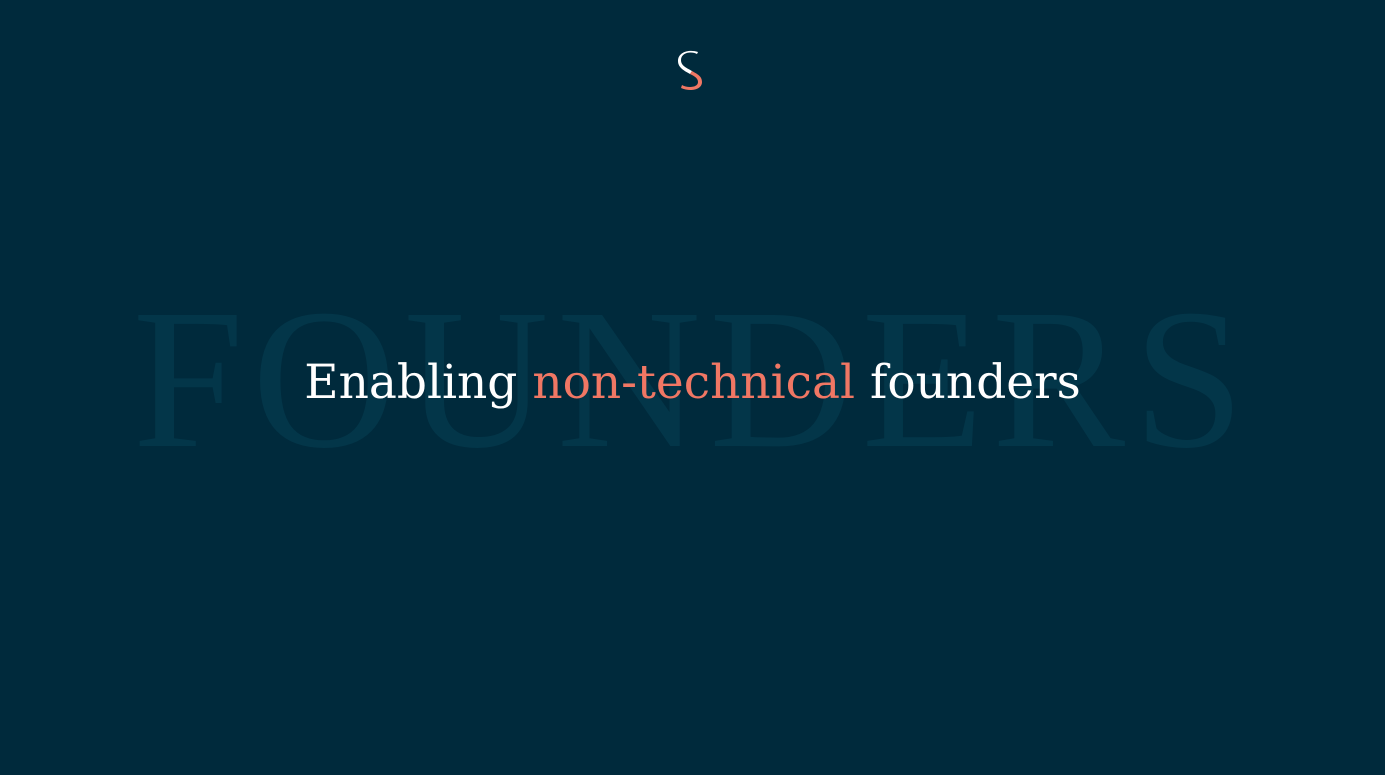  Describe the element at coordinates (418, 382) in the screenshot. I see `headline-text-start: Enabling` at that location.